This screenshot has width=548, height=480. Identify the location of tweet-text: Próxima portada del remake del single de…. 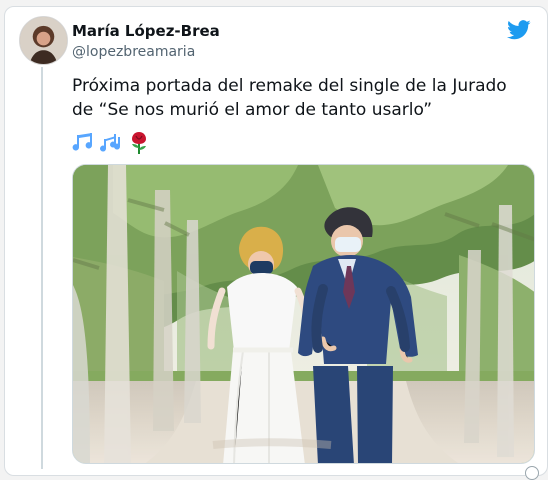
(289, 98).